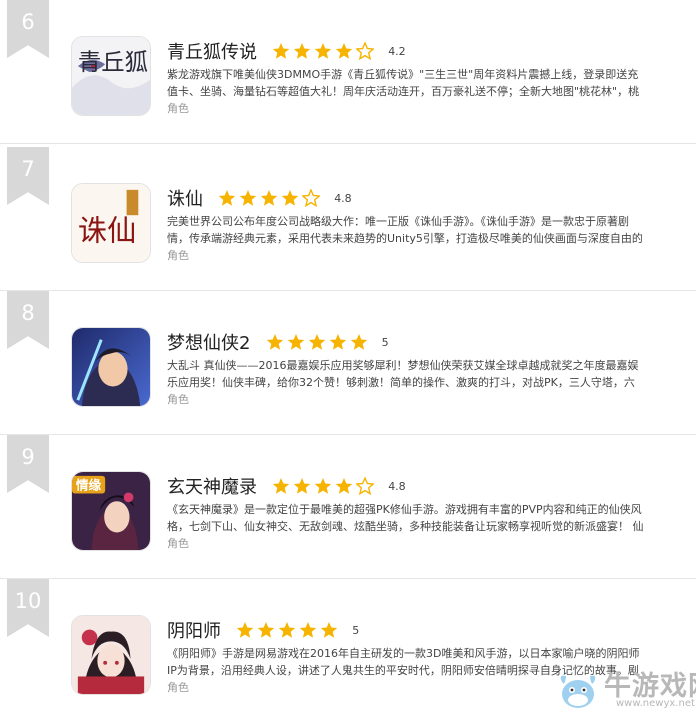  I want to click on icon-logo-text: 诛仙, so click(107, 231).